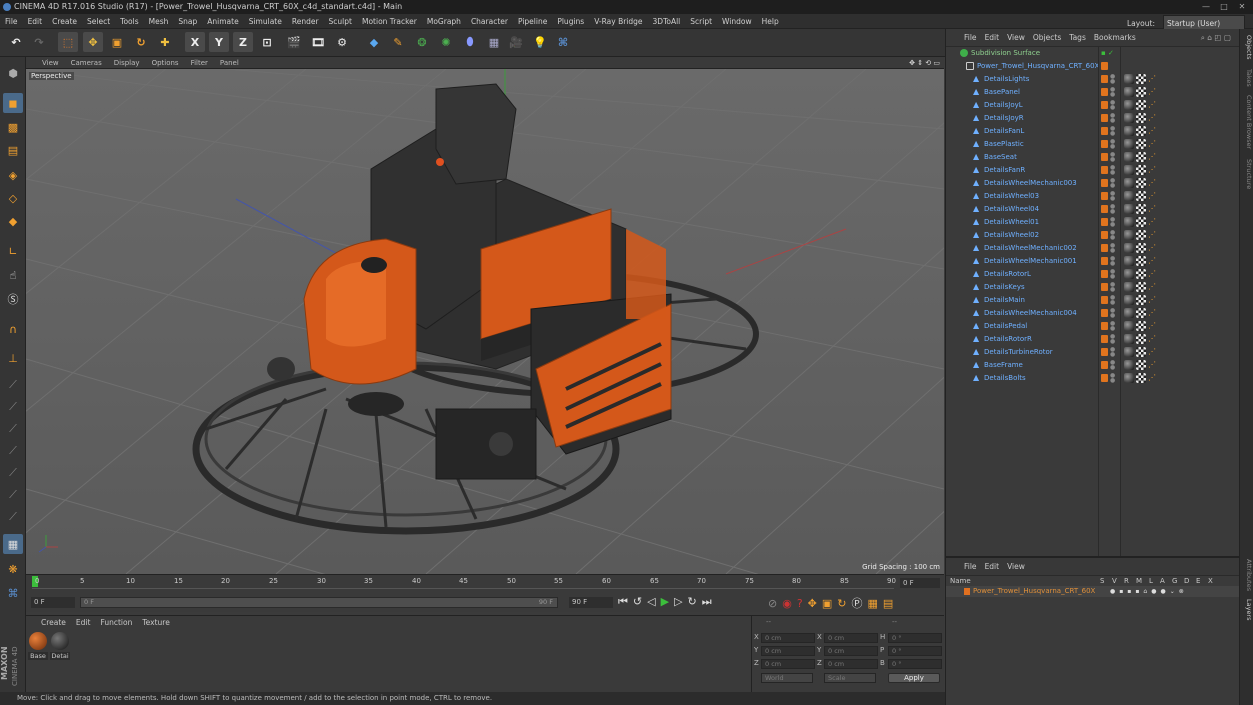 This screenshot has width=1253, height=705. I want to click on obj-manager-tools-icons: ⌕ ⌂ ◰ ▢, so click(1216, 38).